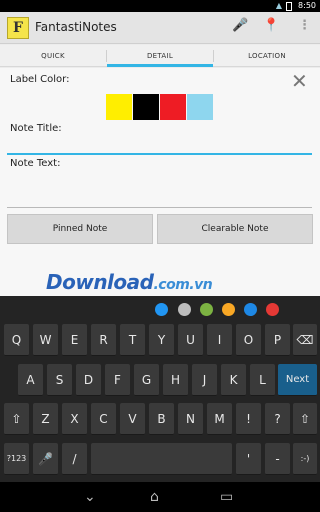 The height and width of the screenshot is (512, 320). I want to click on watermark: Download.com.vn, so click(129, 282).